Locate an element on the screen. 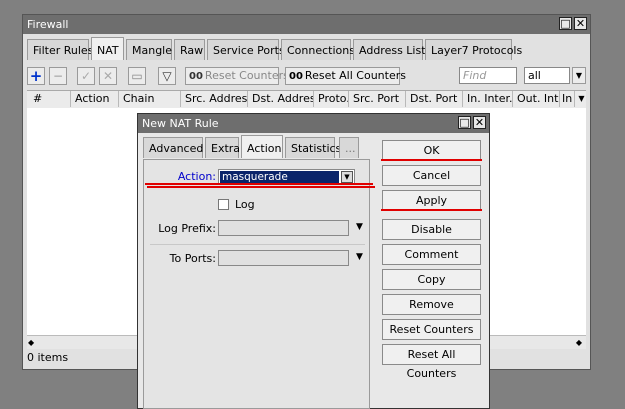  reset-counters-button: 00 Reset Counters is located at coordinates (237, 76).